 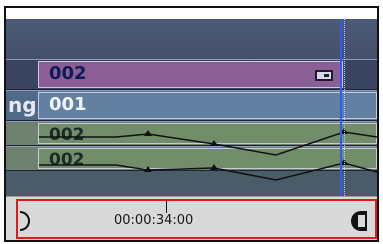 What do you see at coordinates (359, 221) in the screenshot?
I see `out-point-bracket-icon` at bounding box center [359, 221].